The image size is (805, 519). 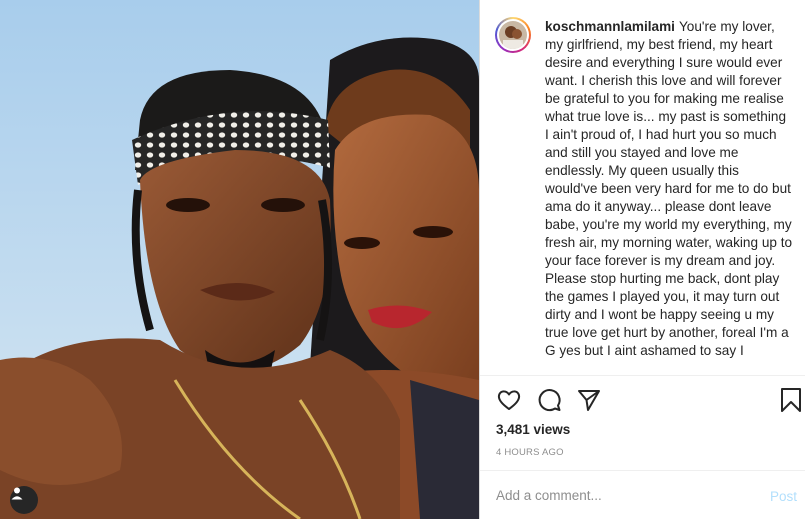 What do you see at coordinates (642, 400) in the screenshot?
I see `action-bar` at bounding box center [642, 400].